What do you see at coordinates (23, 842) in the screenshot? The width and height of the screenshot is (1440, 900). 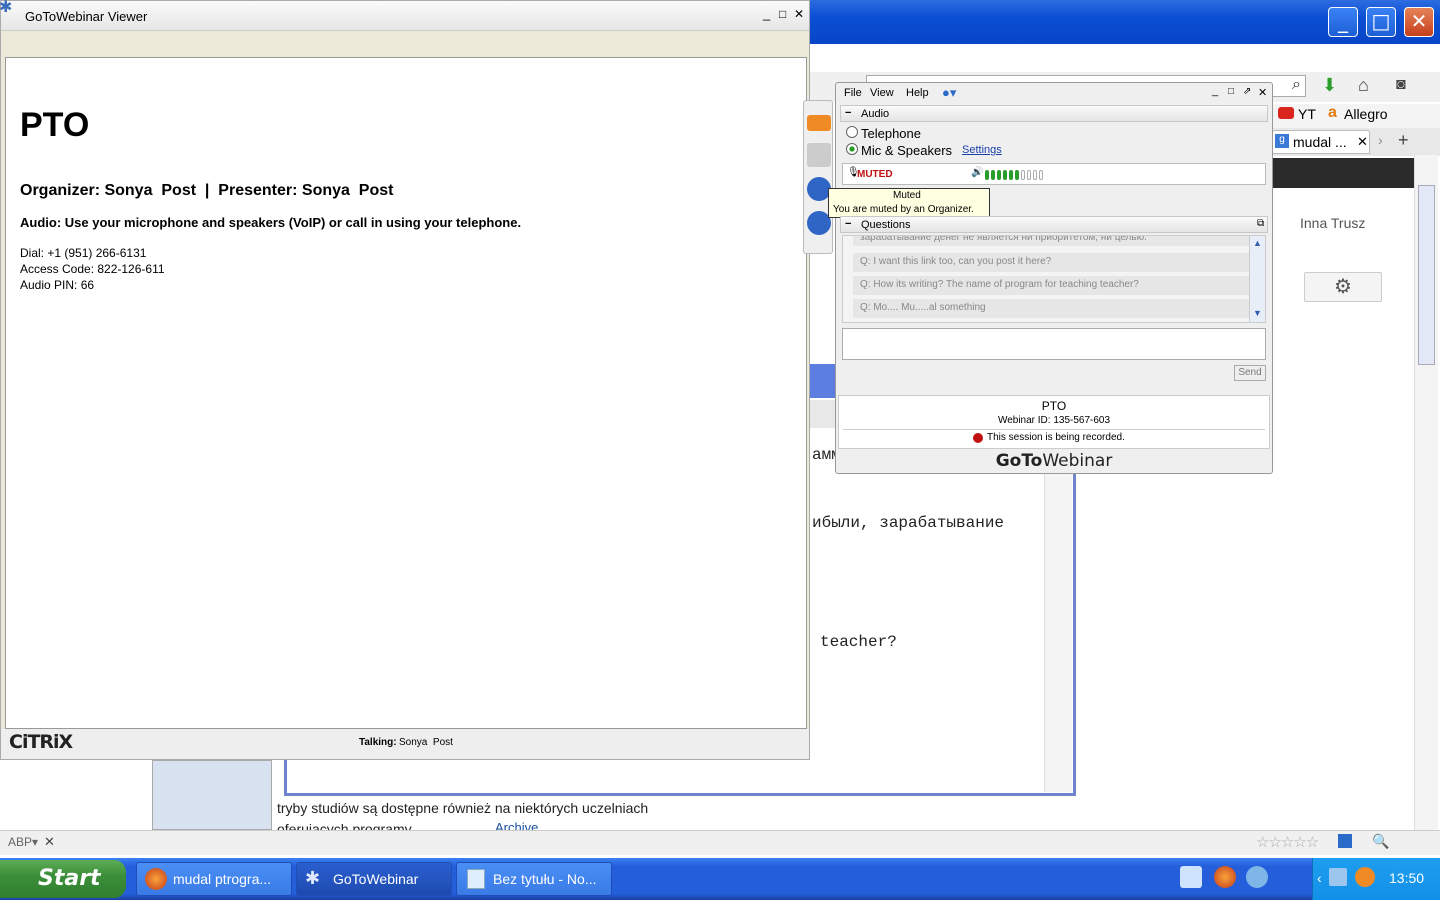 I see `adblock-icon: ABP▾` at bounding box center [23, 842].